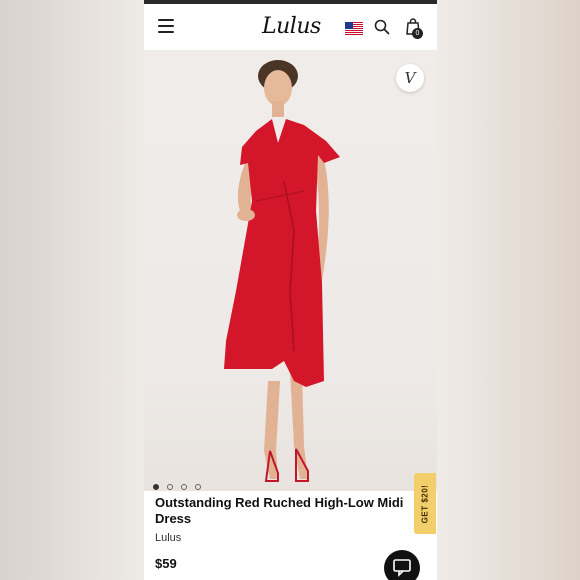 This screenshot has height=580, width=580. I want to click on us-flag-icon, so click(354, 28).